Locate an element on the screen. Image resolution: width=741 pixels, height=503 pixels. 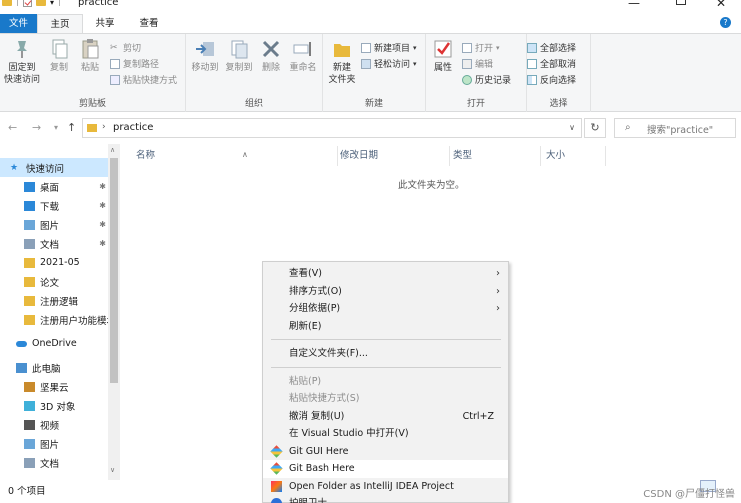
forward-arrow-icon: → is located at coordinates (36, 127).